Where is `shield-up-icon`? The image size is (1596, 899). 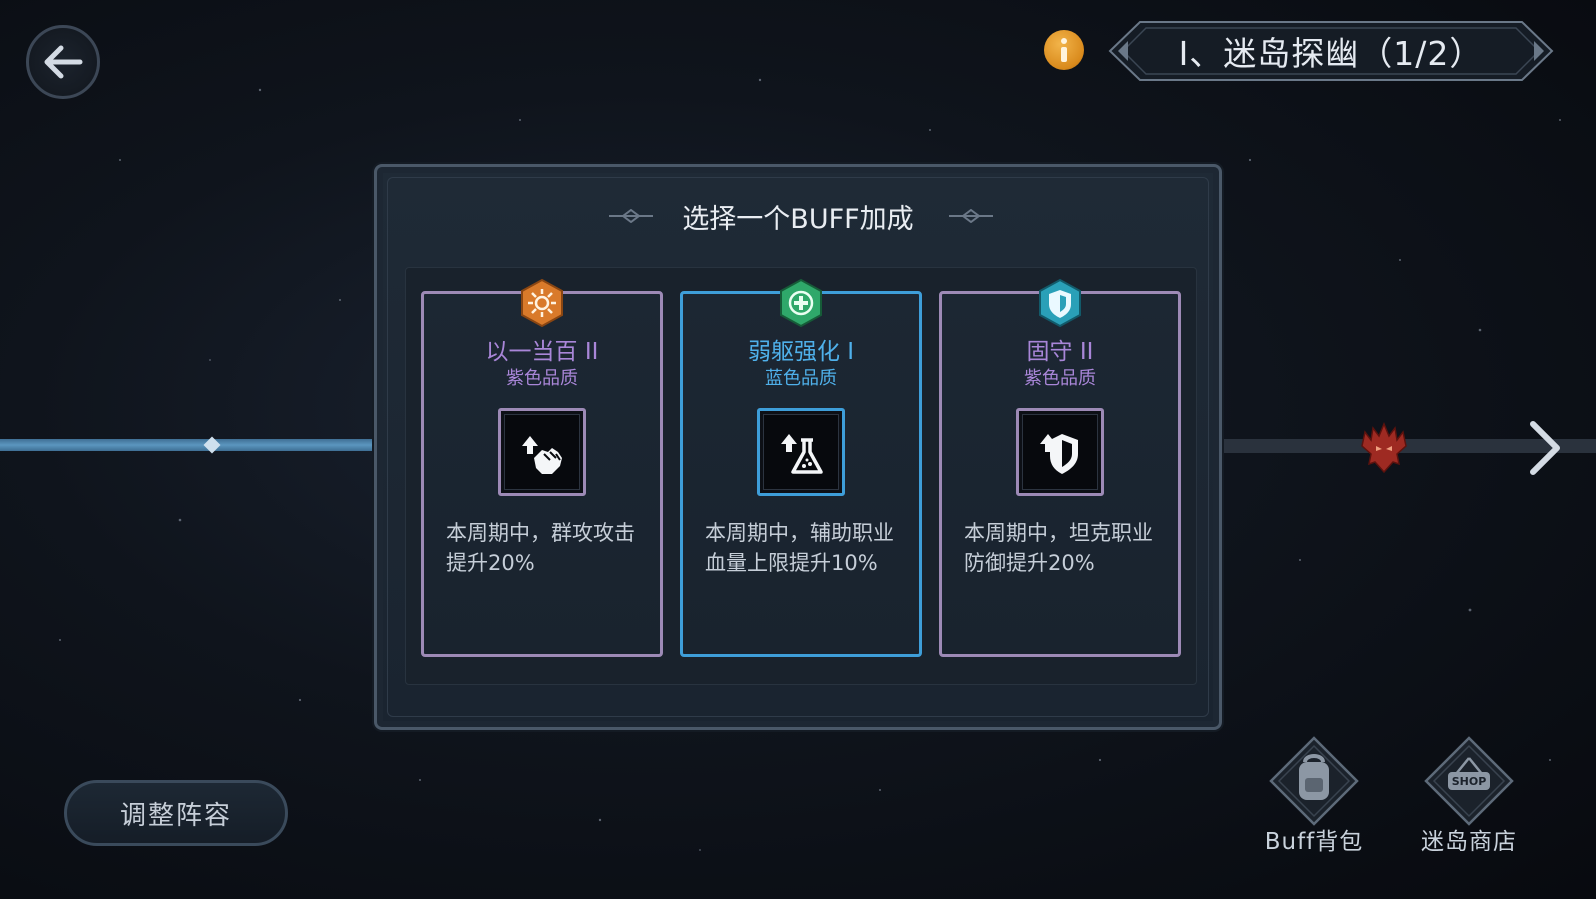
shield-up-icon is located at coordinates (1059, 454).